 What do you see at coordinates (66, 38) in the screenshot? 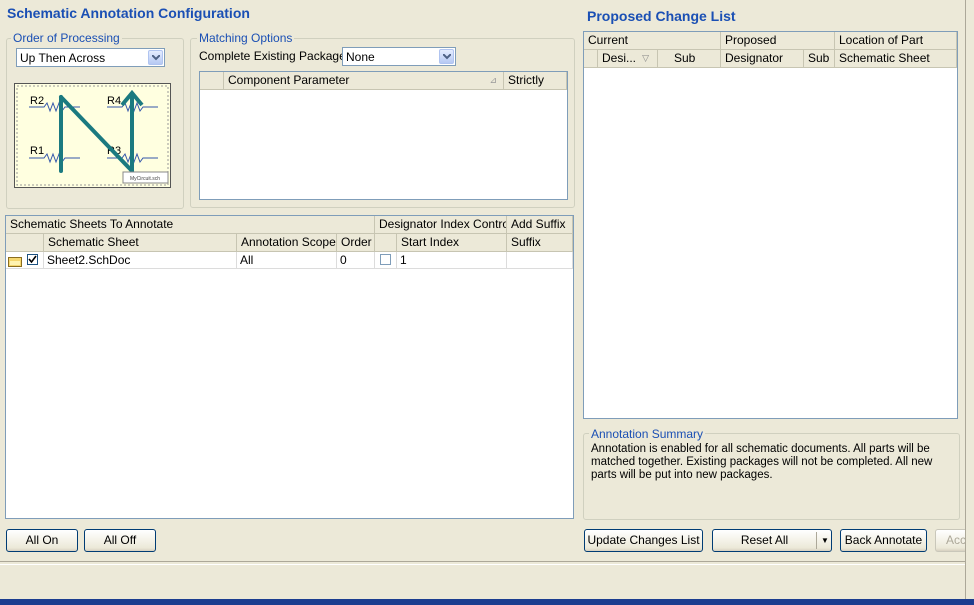
I see `order-of-processing-label: Order of Processing` at bounding box center [66, 38].